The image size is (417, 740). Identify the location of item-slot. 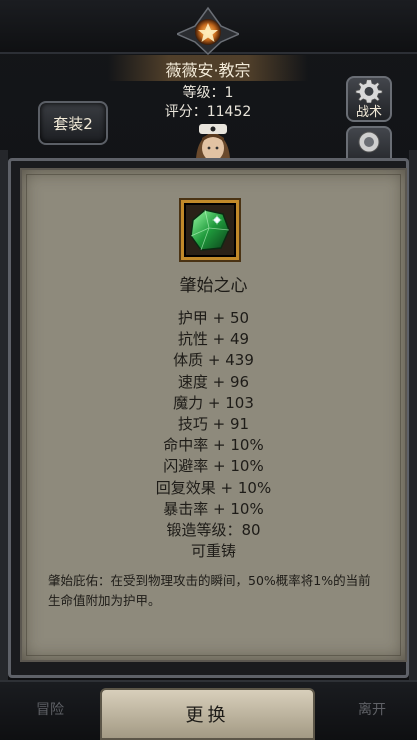
(210, 230).